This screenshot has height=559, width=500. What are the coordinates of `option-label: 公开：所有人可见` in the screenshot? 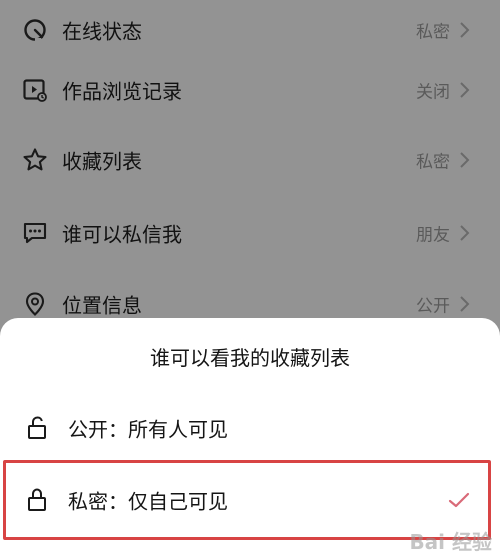 It's located at (148, 429).